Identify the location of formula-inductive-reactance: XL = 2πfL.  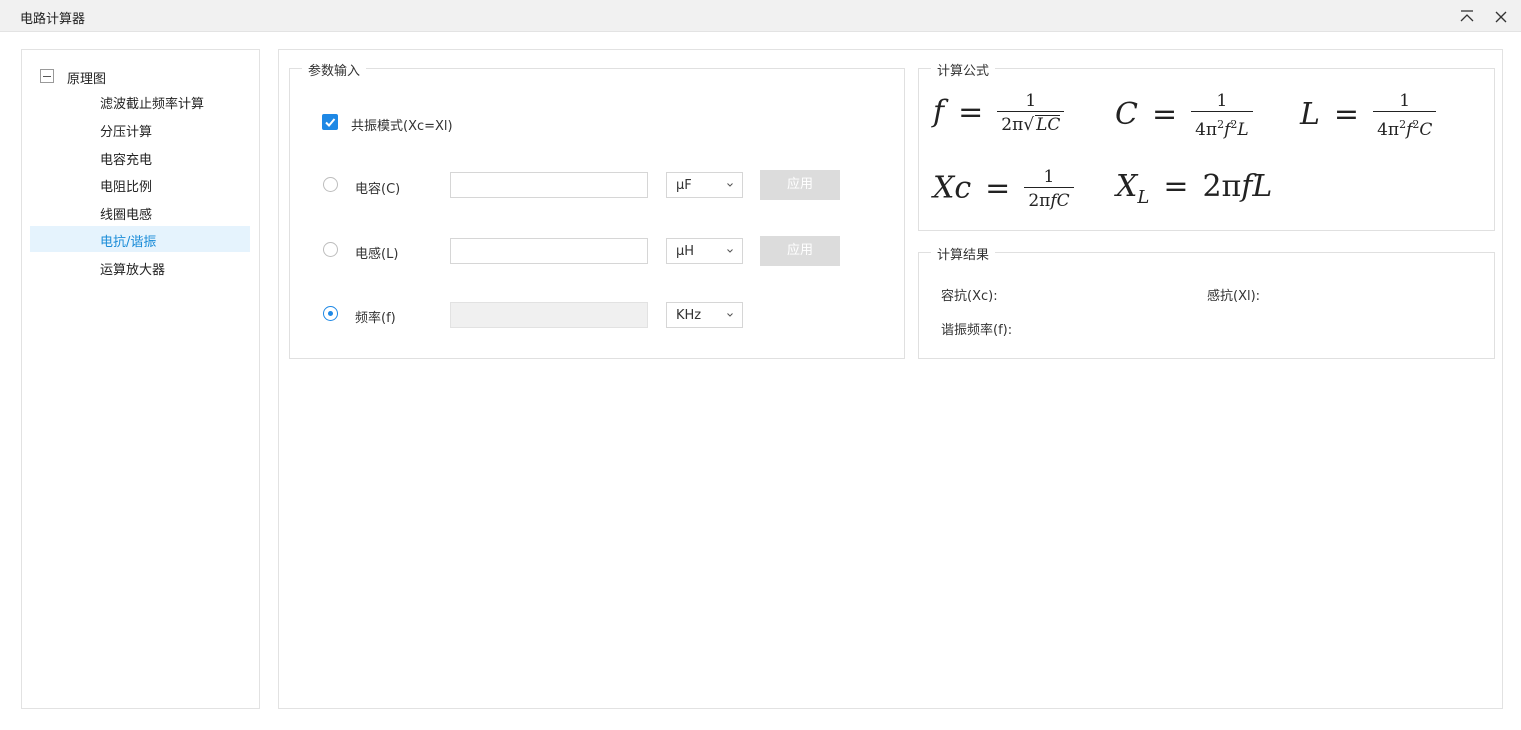
(1194, 195).